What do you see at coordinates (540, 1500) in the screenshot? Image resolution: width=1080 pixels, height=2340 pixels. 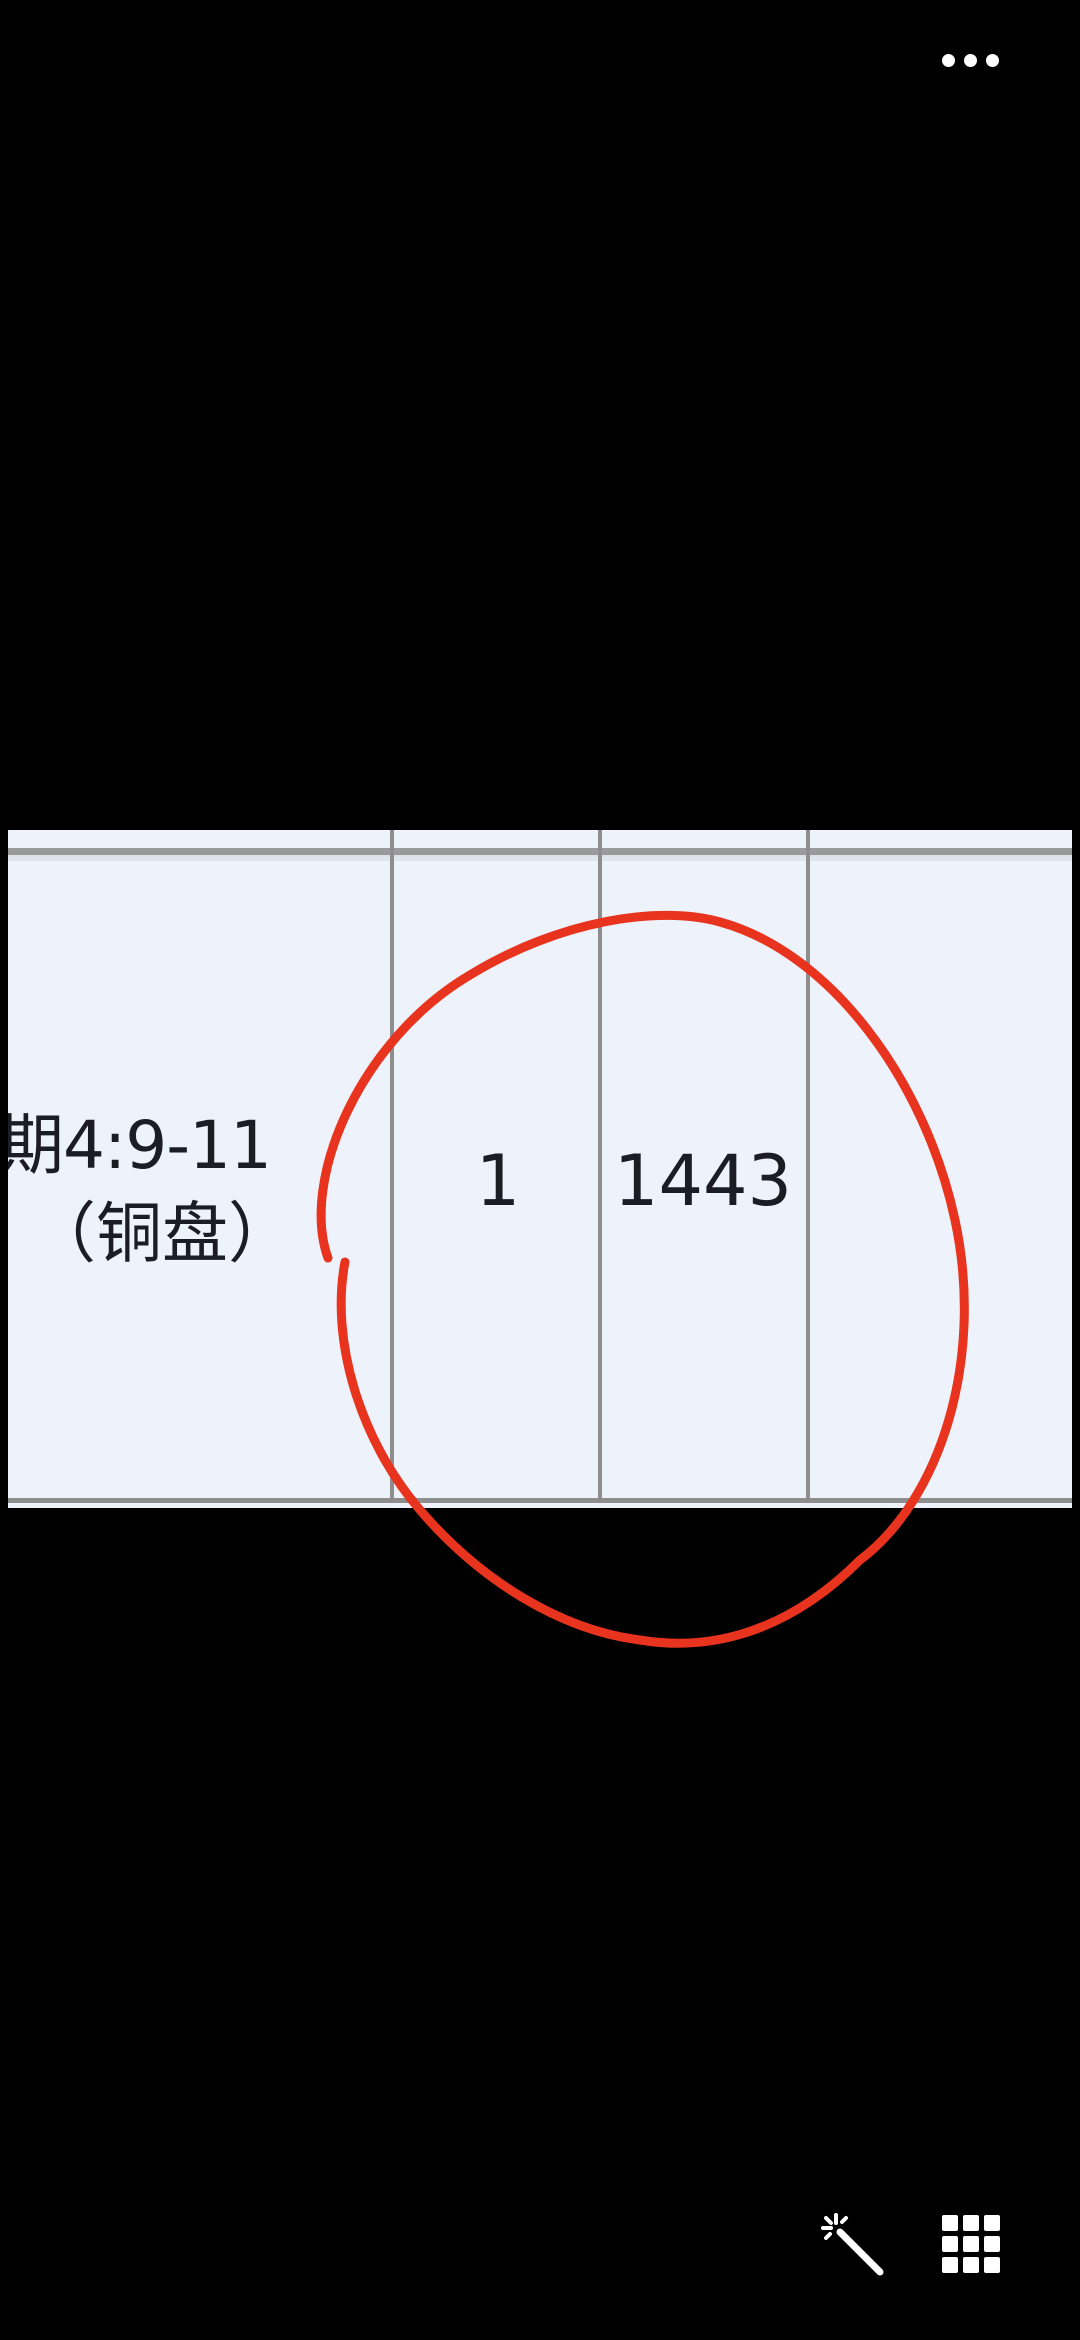 I see `table-bottom-border` at bounding box center [540, 1500].